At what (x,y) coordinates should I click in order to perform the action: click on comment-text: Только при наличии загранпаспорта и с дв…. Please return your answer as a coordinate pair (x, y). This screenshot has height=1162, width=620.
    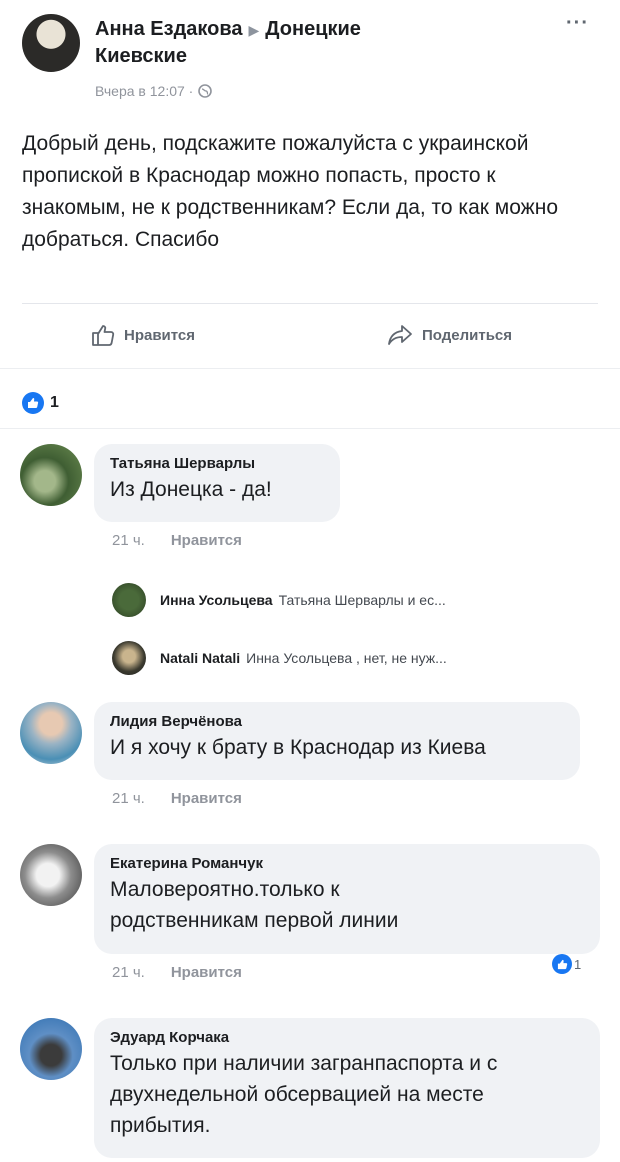
    Looking at the image, I should click on (304, 1094).